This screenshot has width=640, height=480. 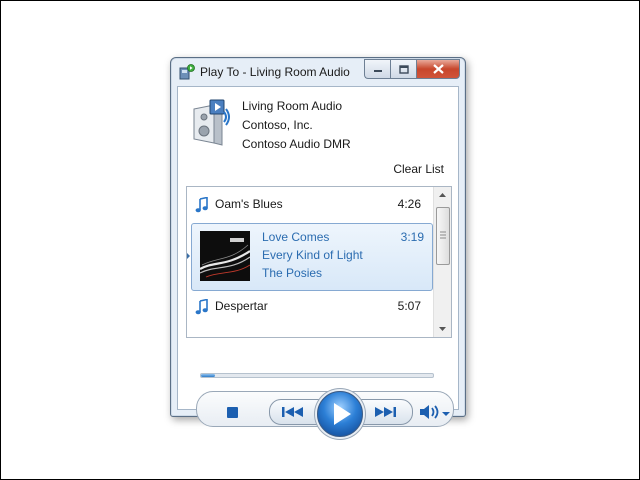 I want to click on minimize-icon, so click(x=377, y=71).